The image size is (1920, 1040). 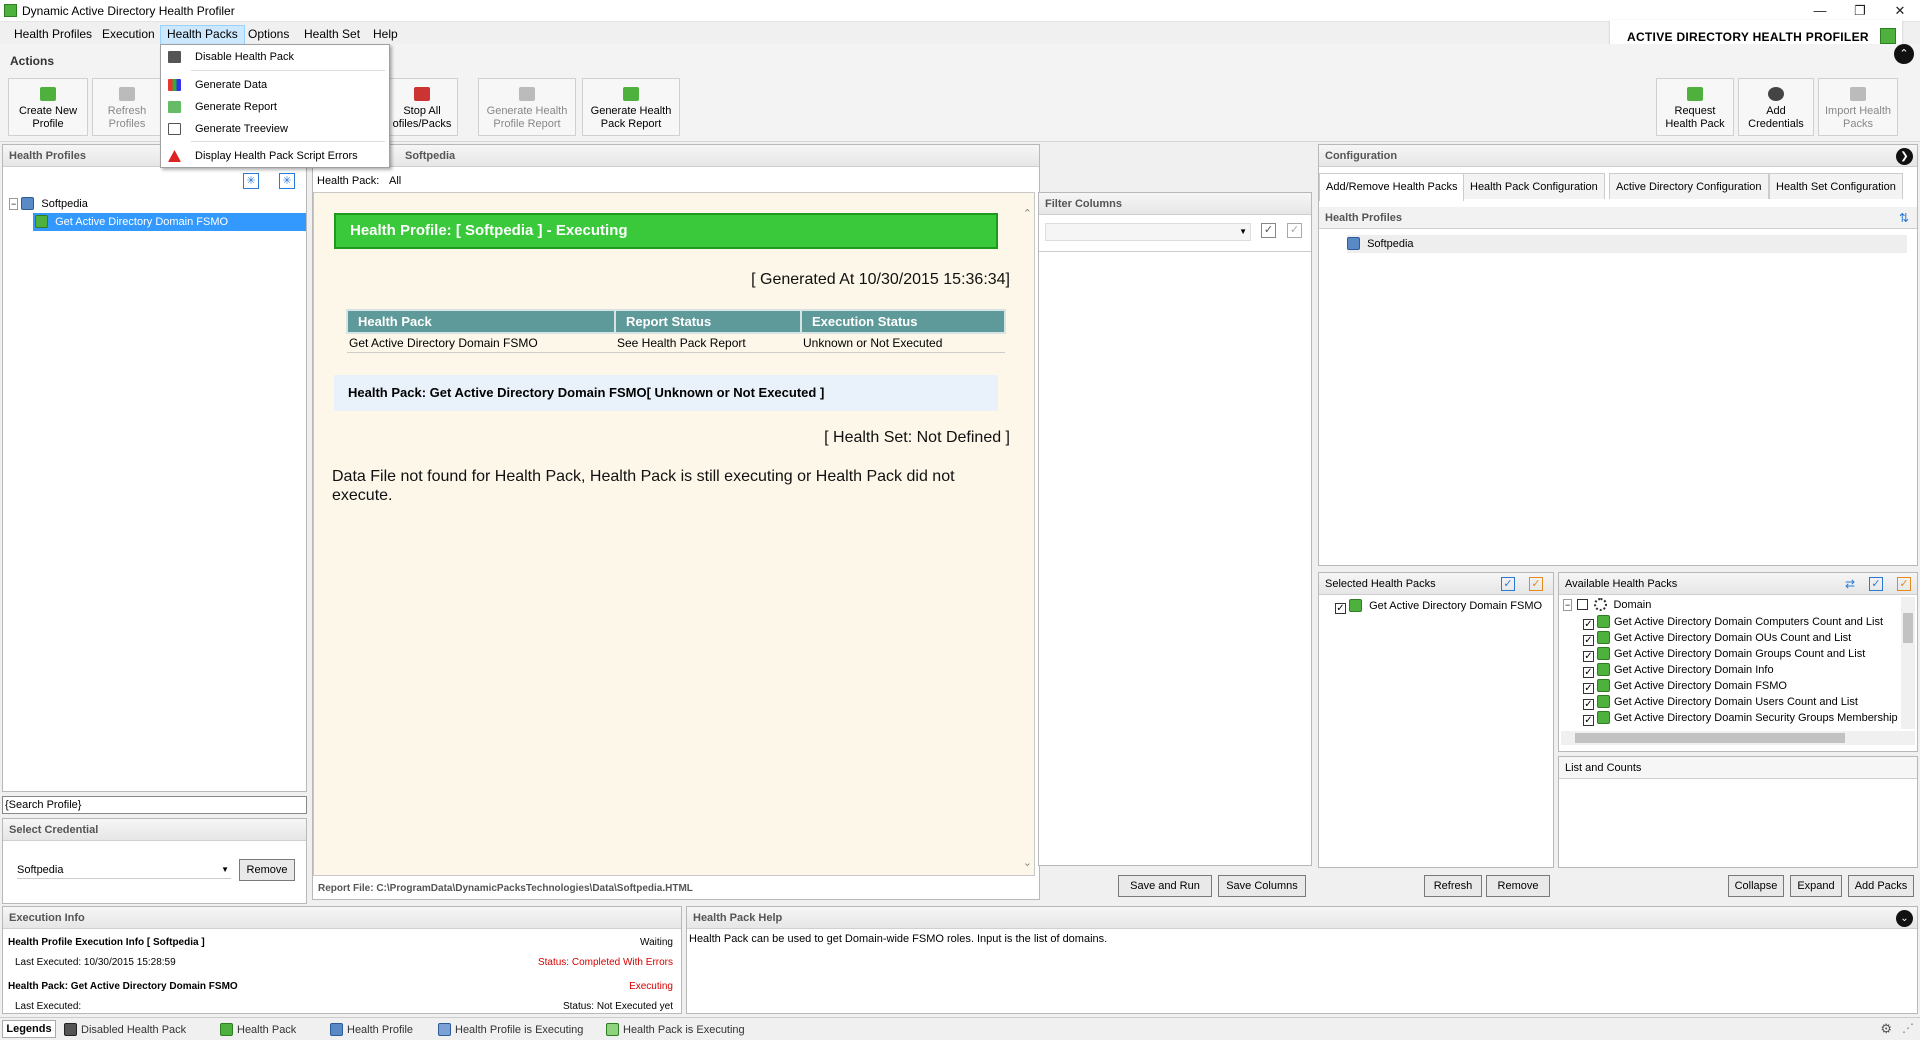 I want to click on disabled-pack-icon, so click(x=70, y=1029).